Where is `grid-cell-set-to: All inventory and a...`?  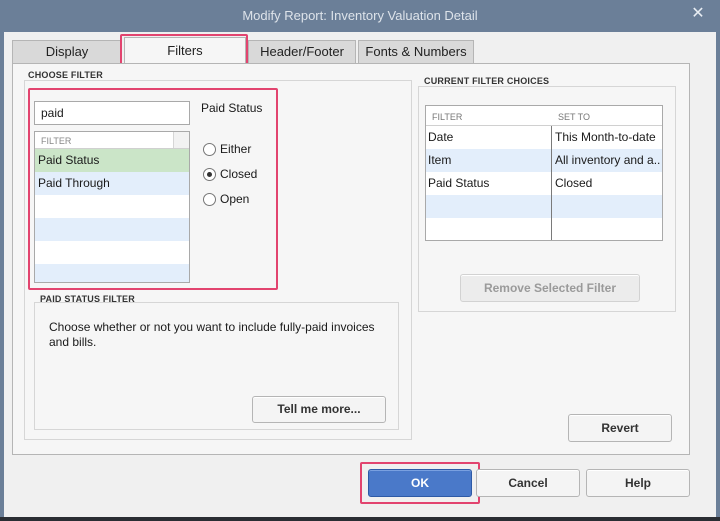 grid-cell-set-to: All inventory and a... is located at coordinates (608, 160).